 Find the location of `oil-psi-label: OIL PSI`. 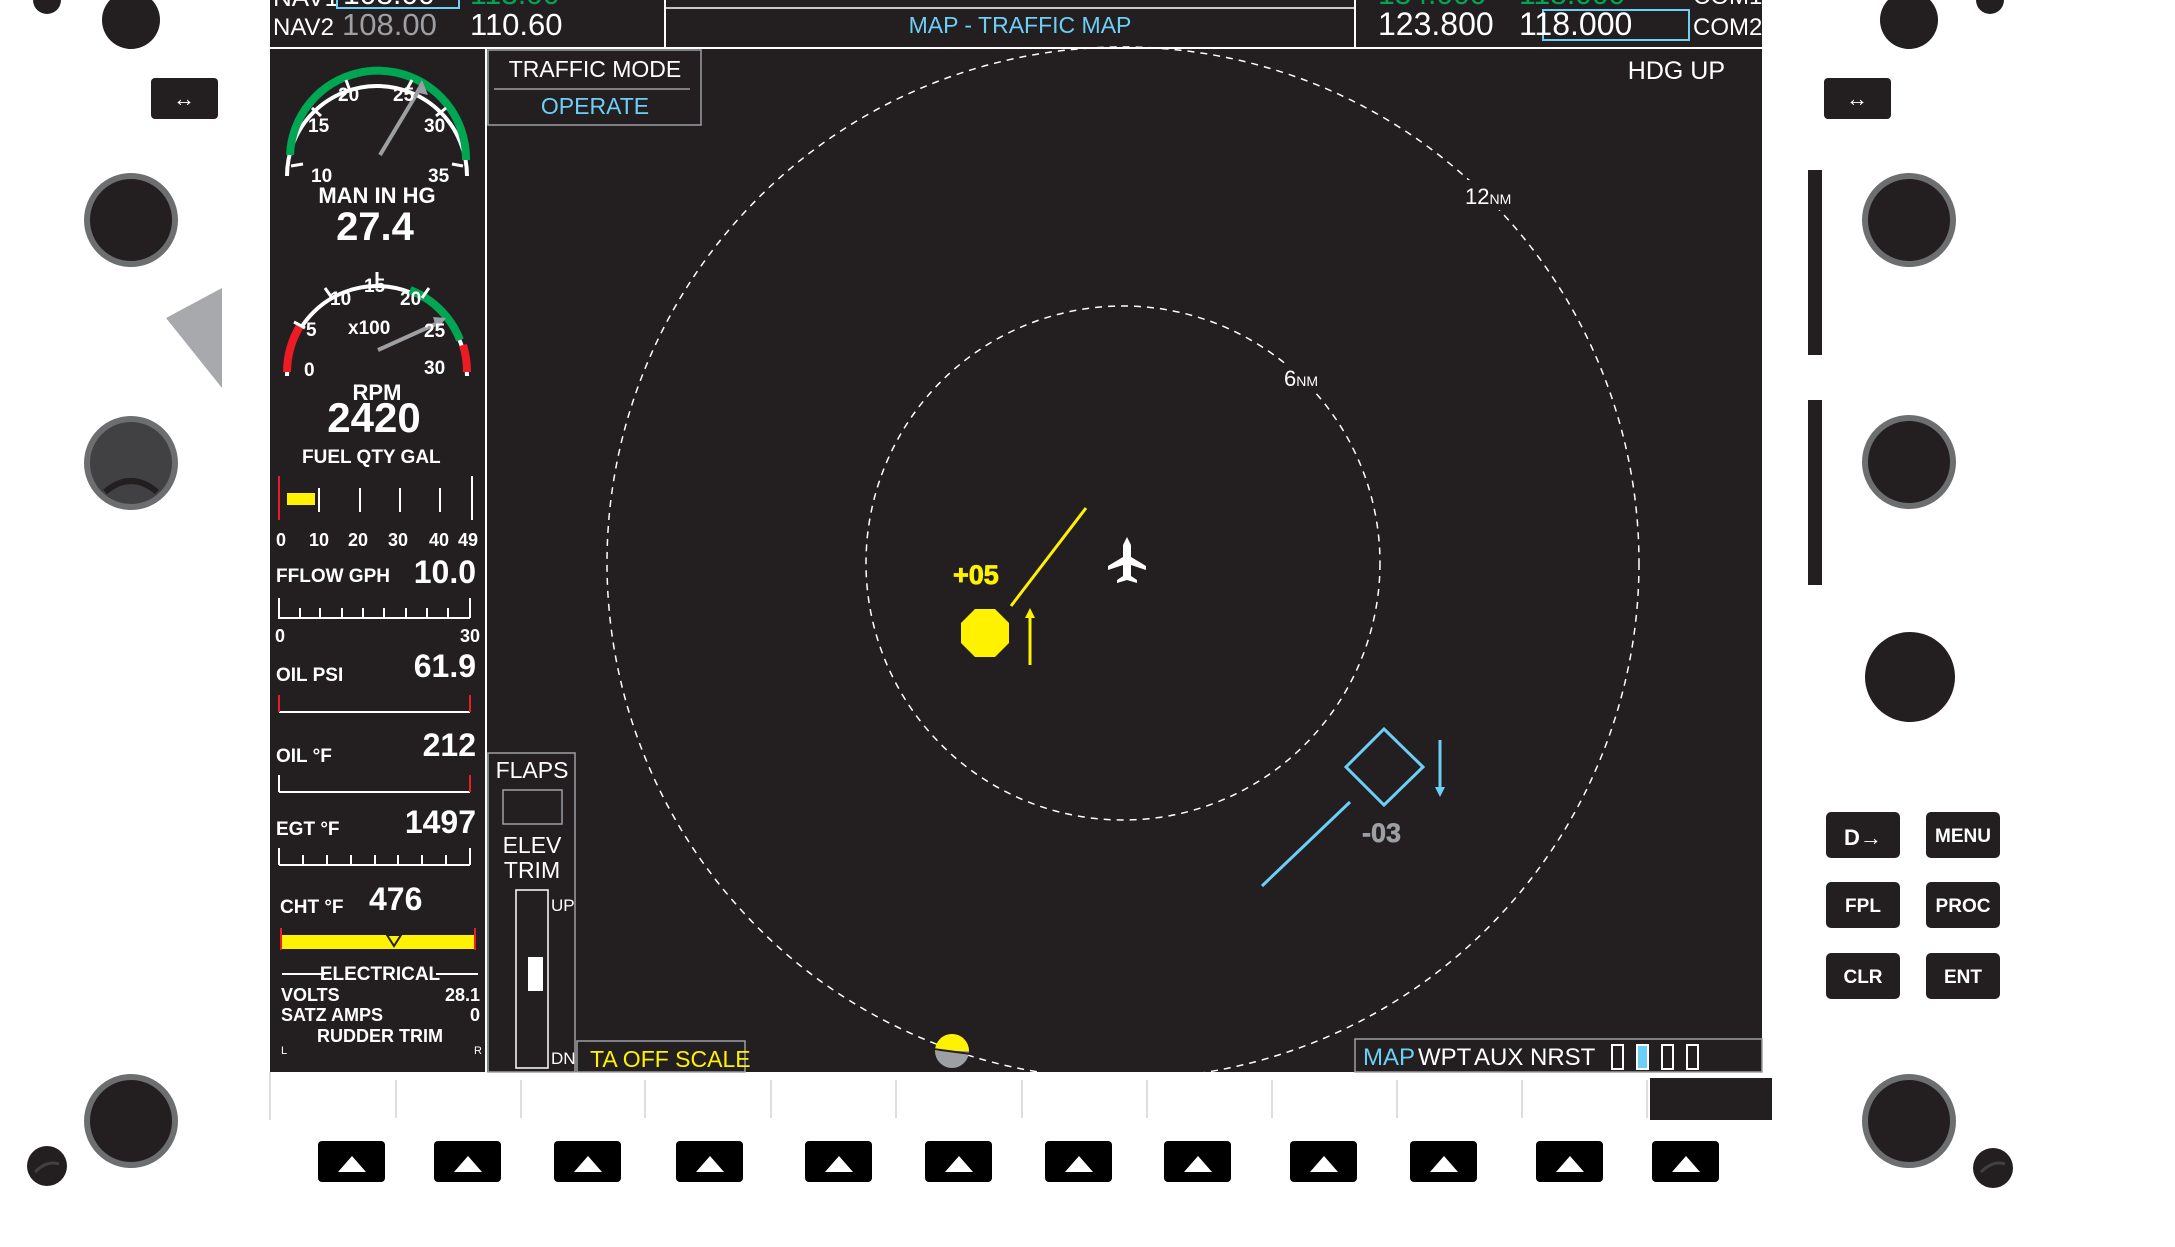

oil-psi-label: OIL PSI is located at coordinates (309, 675).